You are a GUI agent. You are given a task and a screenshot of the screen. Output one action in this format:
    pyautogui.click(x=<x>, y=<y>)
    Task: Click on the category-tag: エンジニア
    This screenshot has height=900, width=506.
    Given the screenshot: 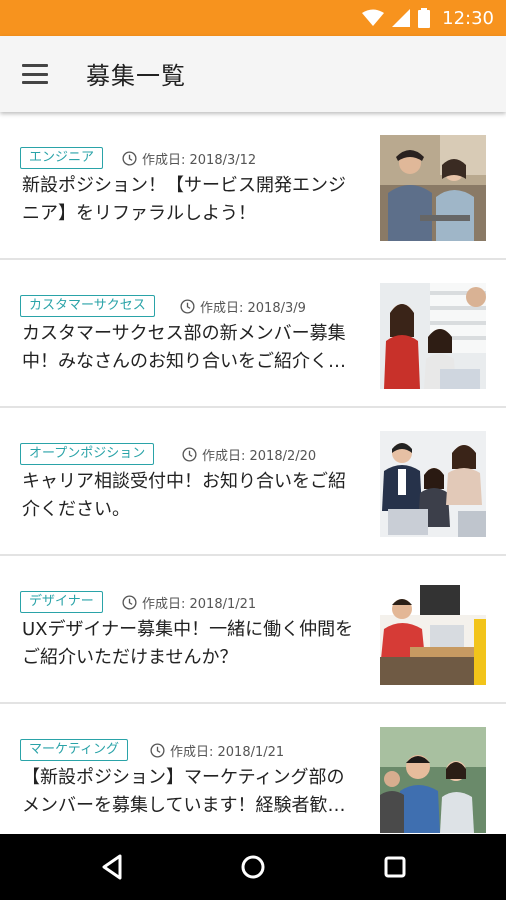 What is the action you would take?
    pyautogui.click(x=62, y=158)
    